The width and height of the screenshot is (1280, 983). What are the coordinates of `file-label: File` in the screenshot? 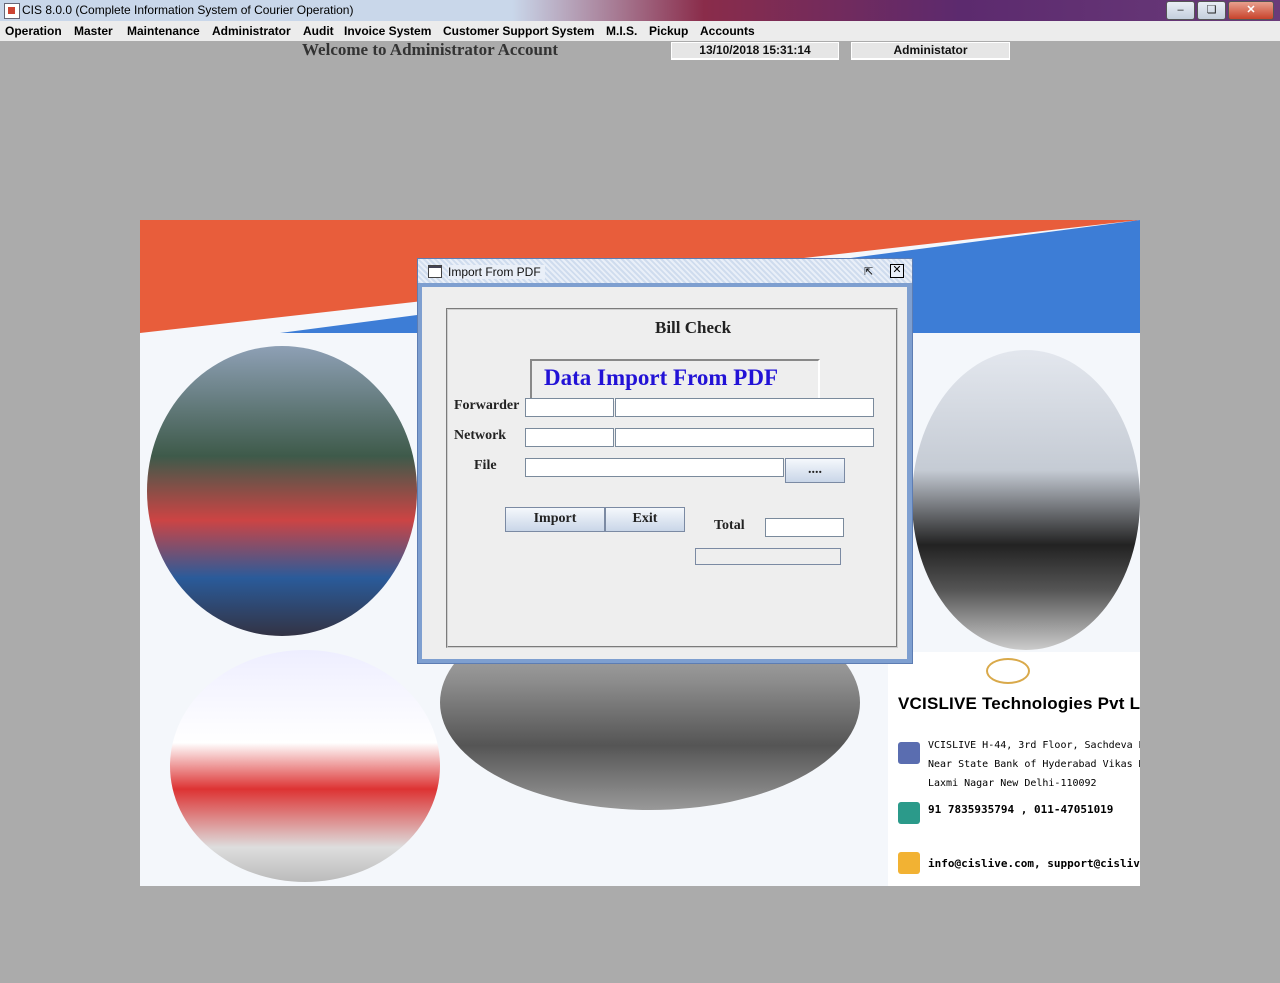 It's located at (485, 465).